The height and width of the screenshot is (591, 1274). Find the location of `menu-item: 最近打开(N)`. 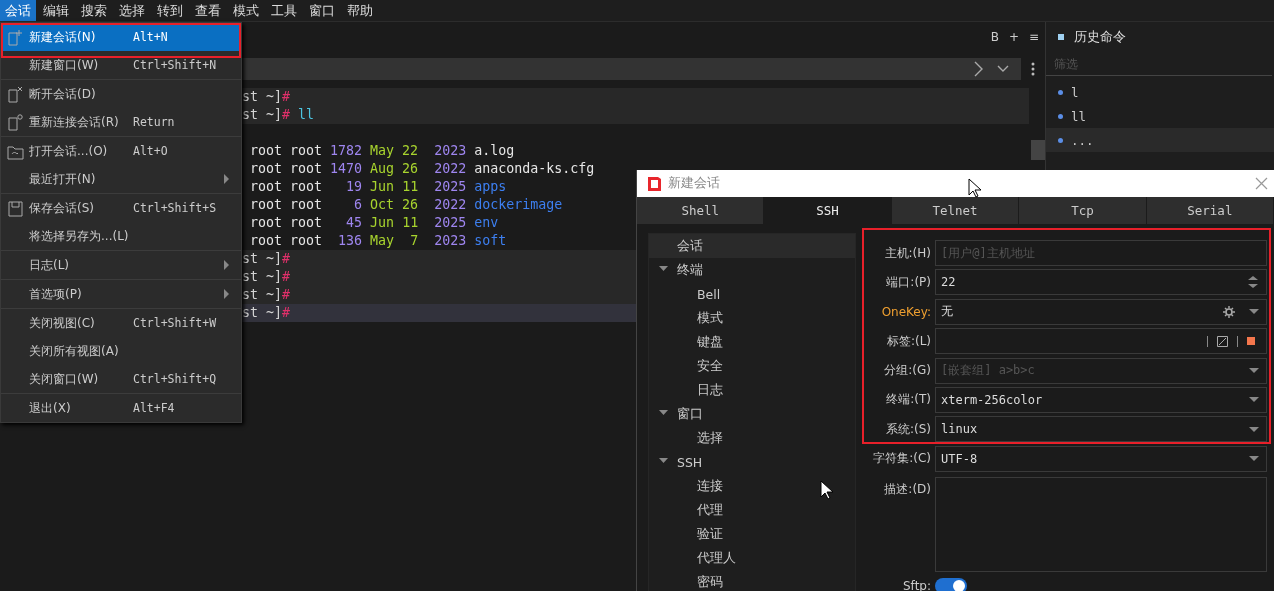

menu-item: 最近打开(N) is located at coordinates (121, 179).